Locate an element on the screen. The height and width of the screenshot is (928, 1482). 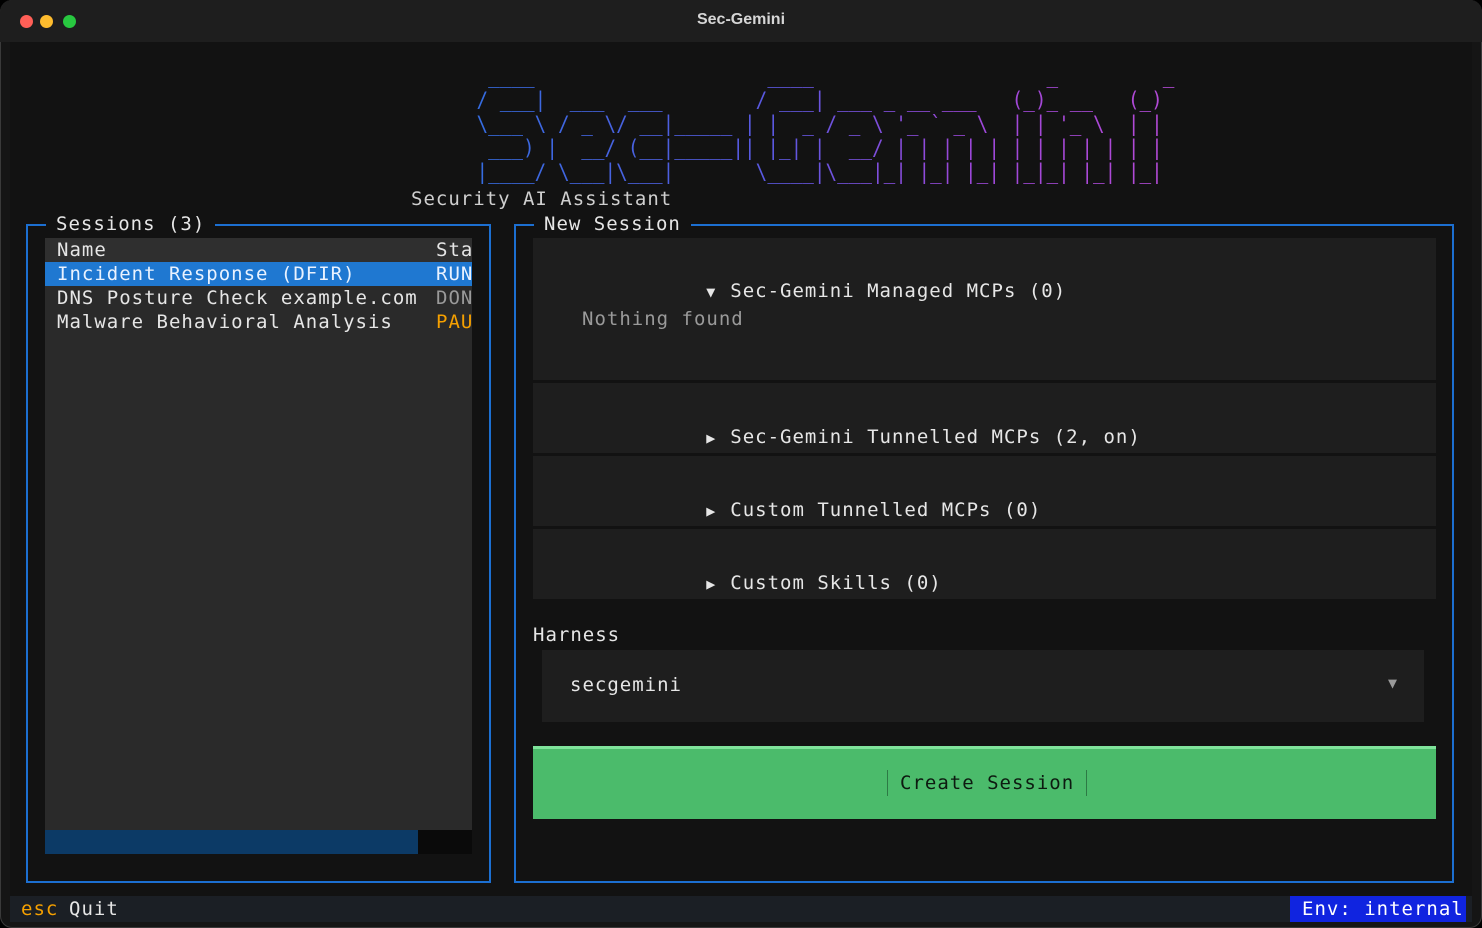
harness-selected-value: secgemini is located at coordinates (626, 685).